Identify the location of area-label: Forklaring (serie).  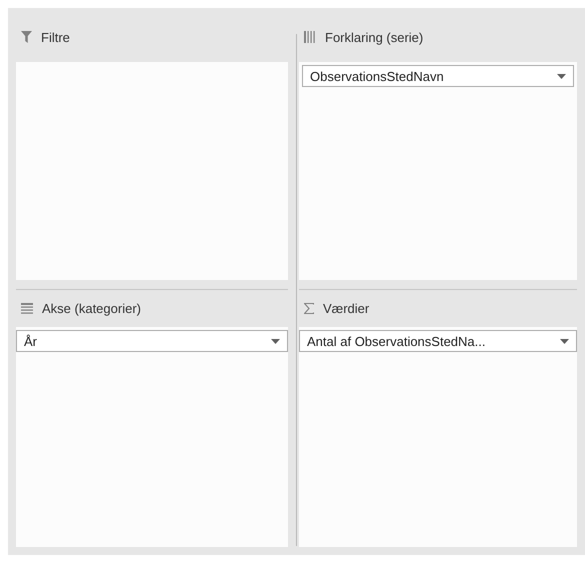
(374, 37).